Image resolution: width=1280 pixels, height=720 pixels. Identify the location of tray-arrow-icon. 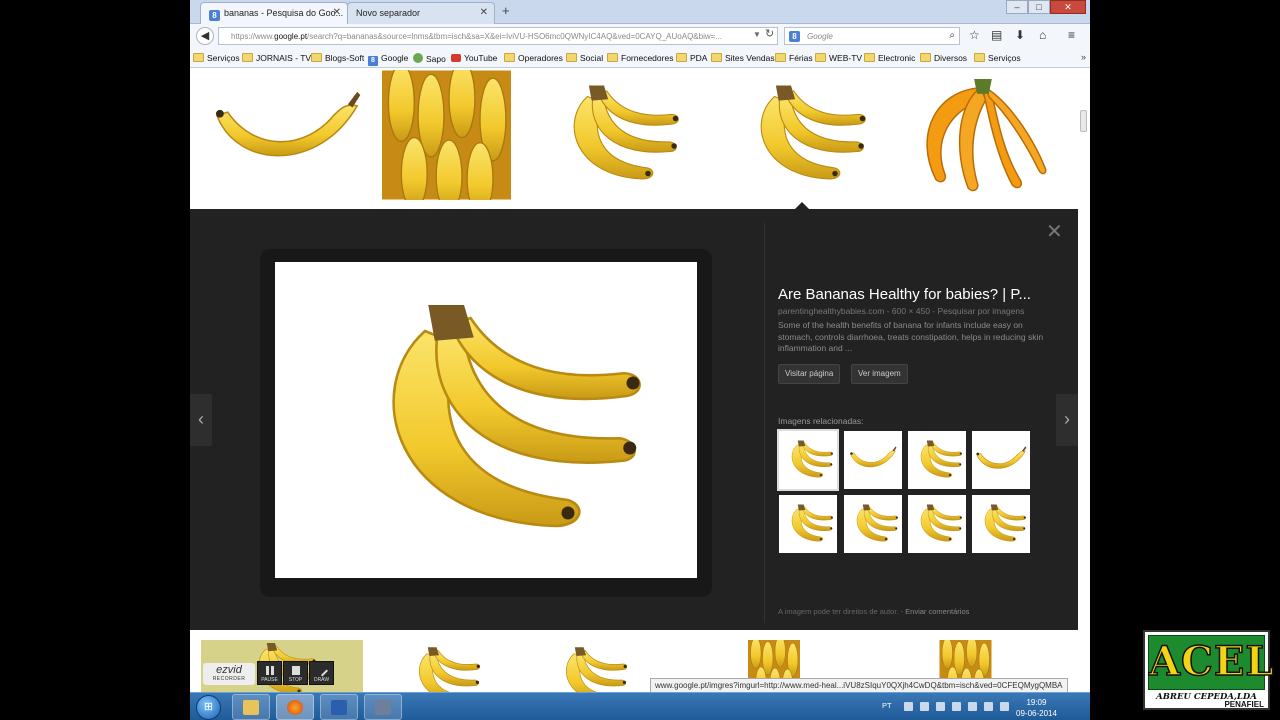
(908, 706).